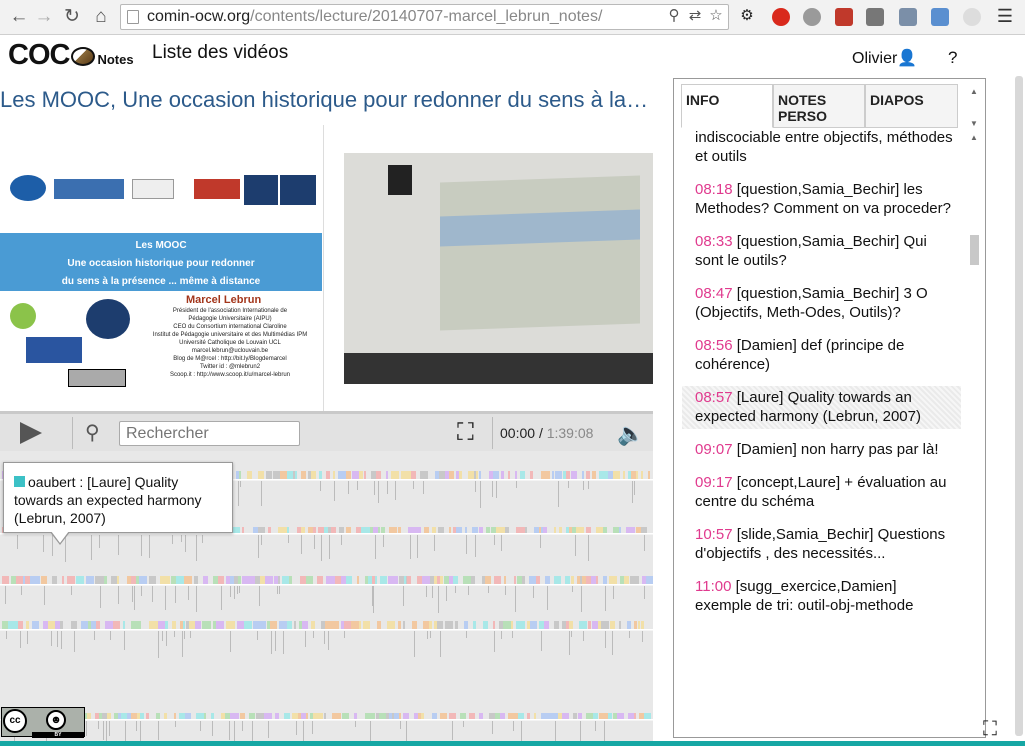 Image resolution: width=1025 pixels, height=746 pixels. Describe the element at coordinates (714, 189) in the screenshot. I see `note-timestamp: 08:18` at that location.